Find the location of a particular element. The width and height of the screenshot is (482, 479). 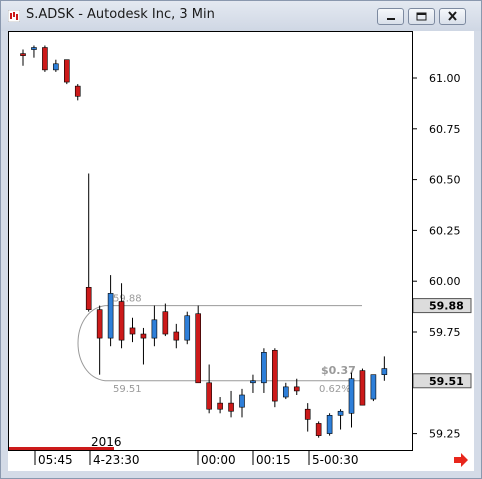

price-tick-label: 60.25 is located at coordinates (445, 230).